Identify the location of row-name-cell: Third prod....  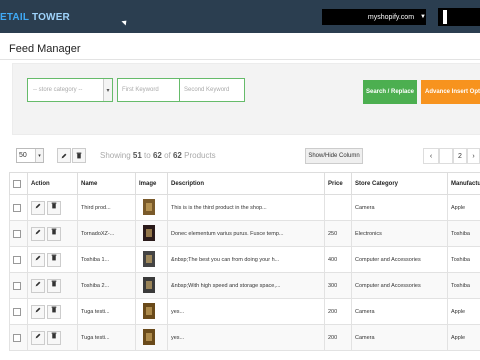
(106, 207).